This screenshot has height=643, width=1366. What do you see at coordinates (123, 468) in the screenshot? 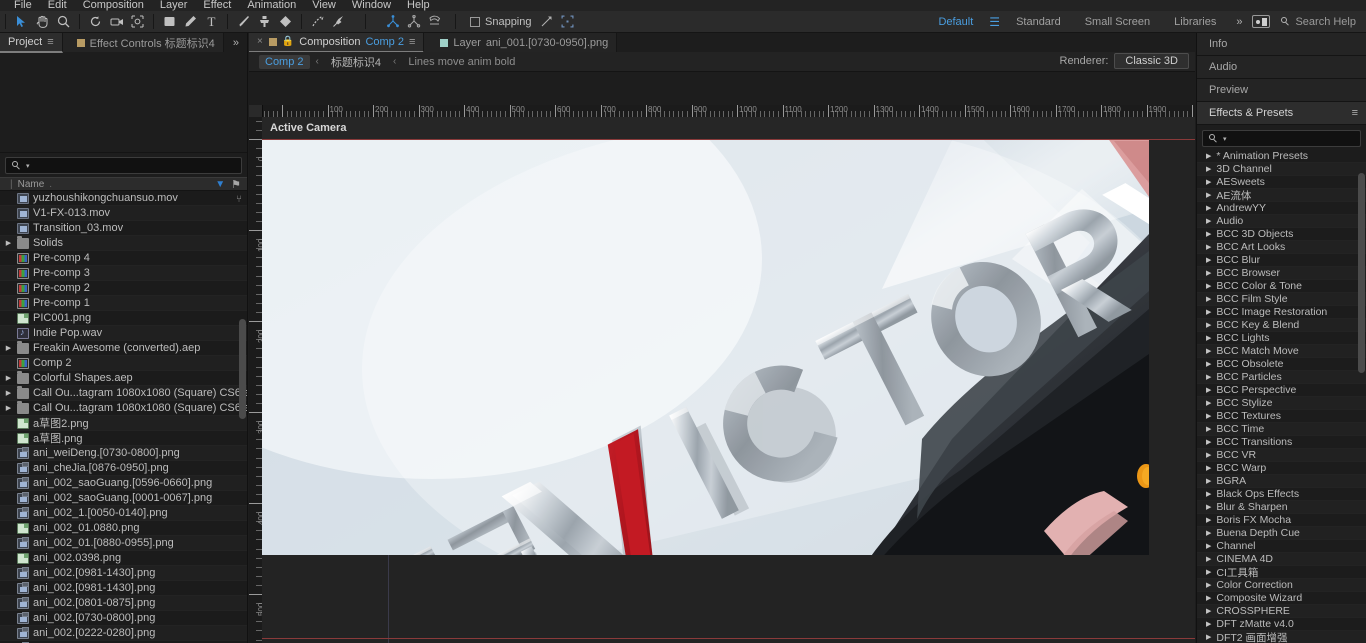
I see `project-list-item: ▶ ani_cheJia.[0876-0950].png` at bounding box center [123, 468].